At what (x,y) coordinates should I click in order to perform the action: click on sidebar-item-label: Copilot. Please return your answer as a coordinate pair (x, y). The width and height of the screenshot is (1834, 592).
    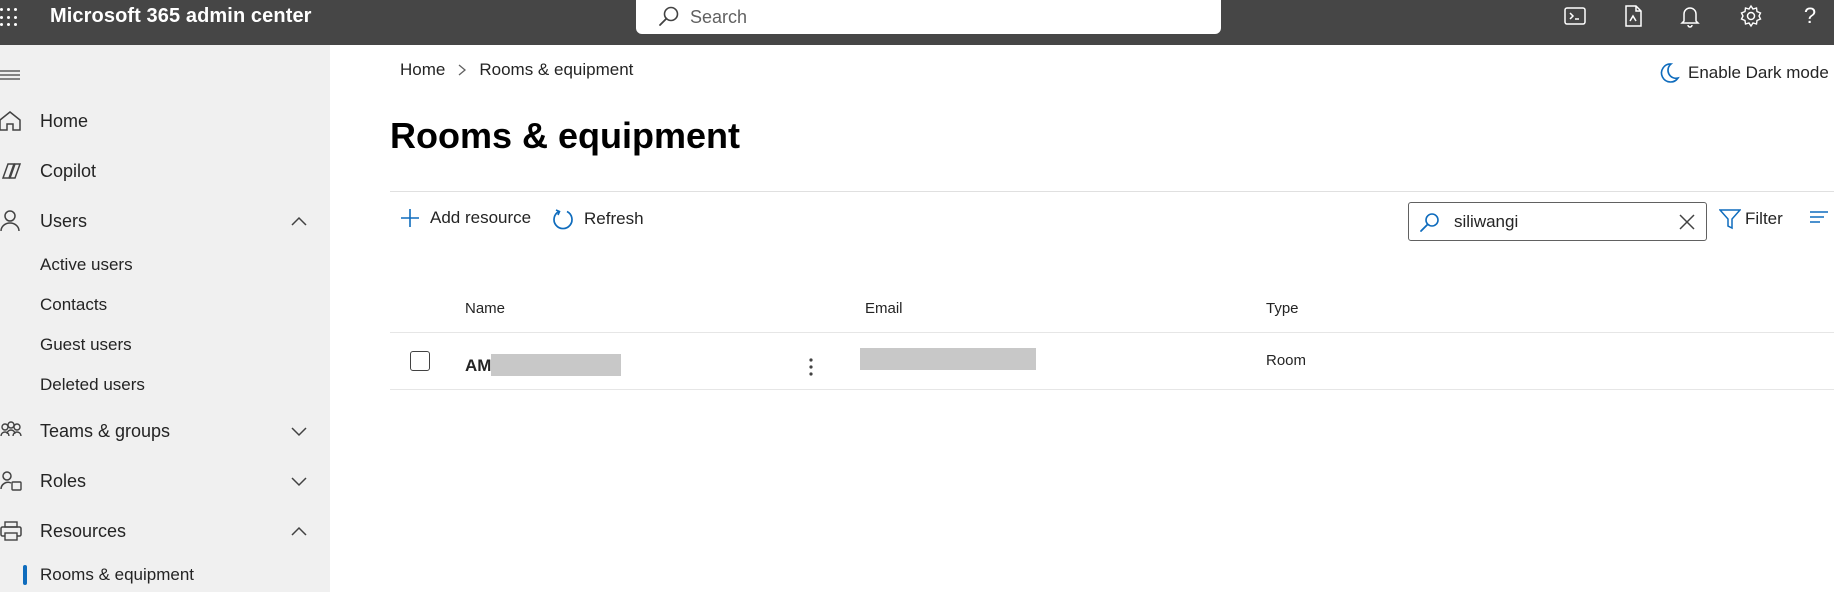
    Looking at the image, I should click on (68, 170).